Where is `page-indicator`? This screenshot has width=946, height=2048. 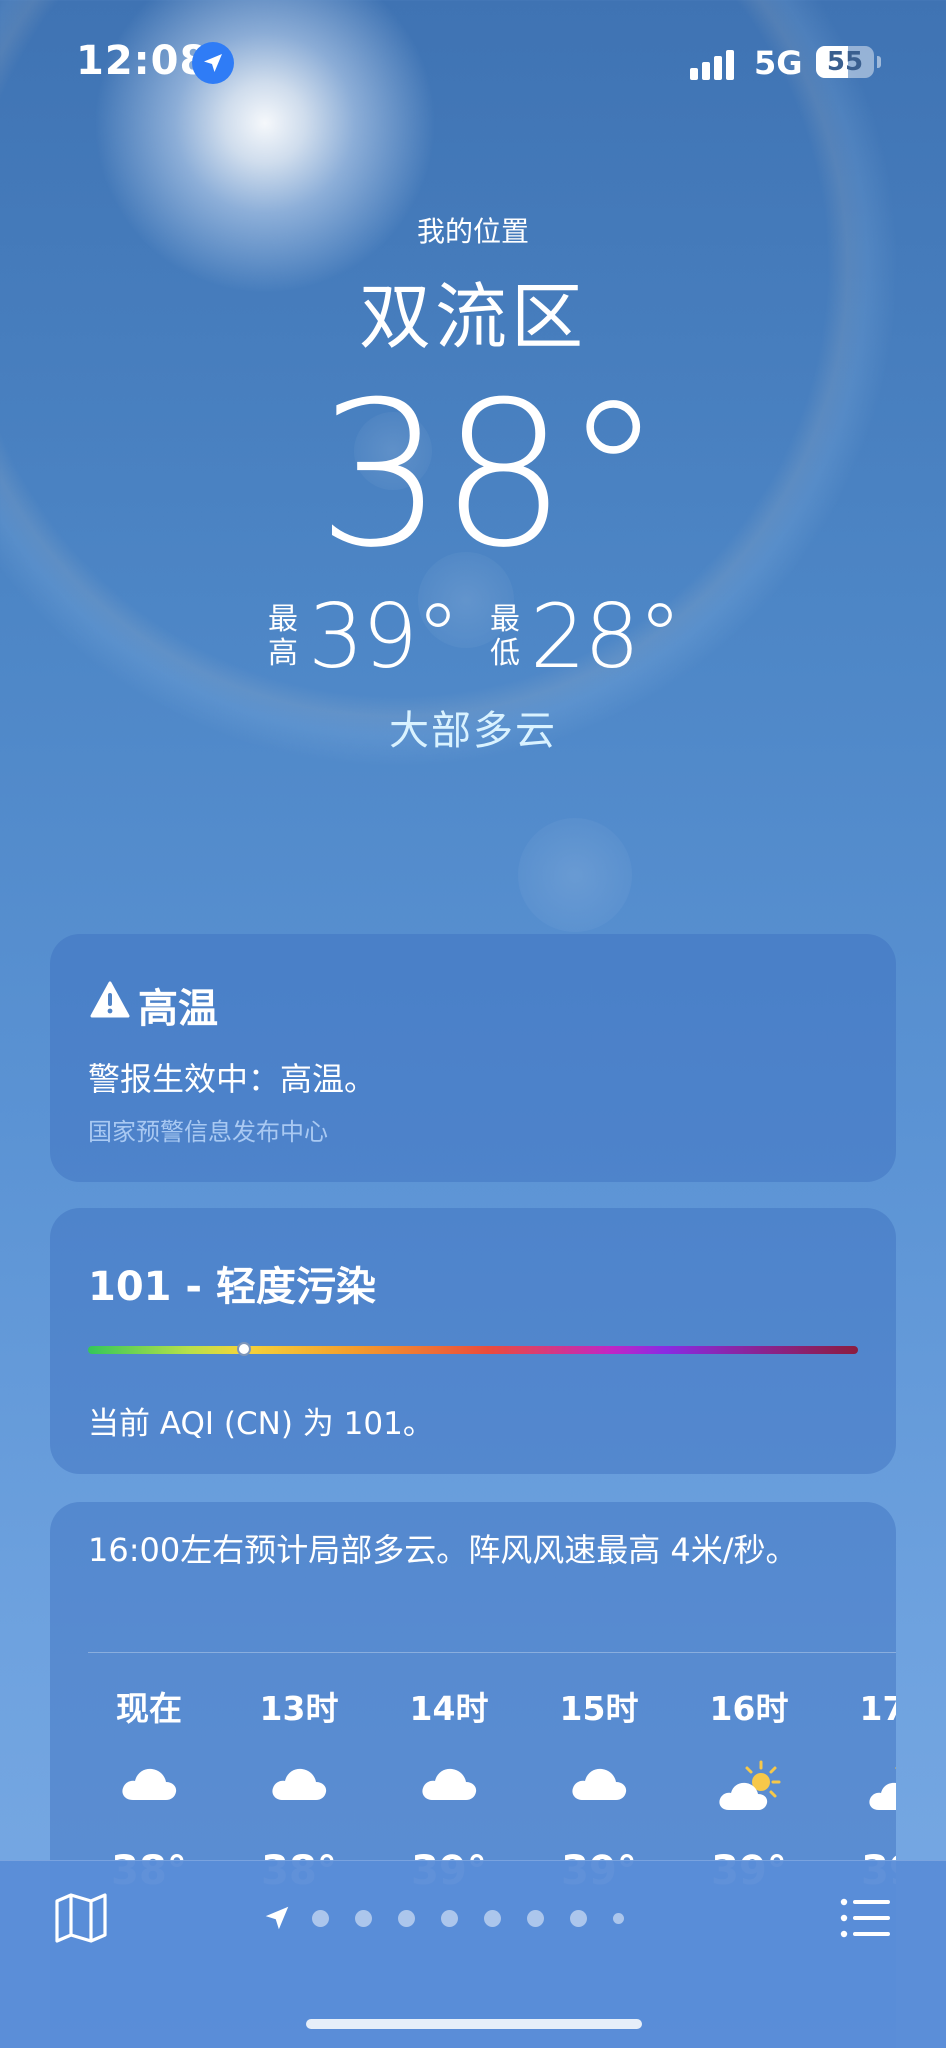 page-indicator is located at coordinates (456, 1918).